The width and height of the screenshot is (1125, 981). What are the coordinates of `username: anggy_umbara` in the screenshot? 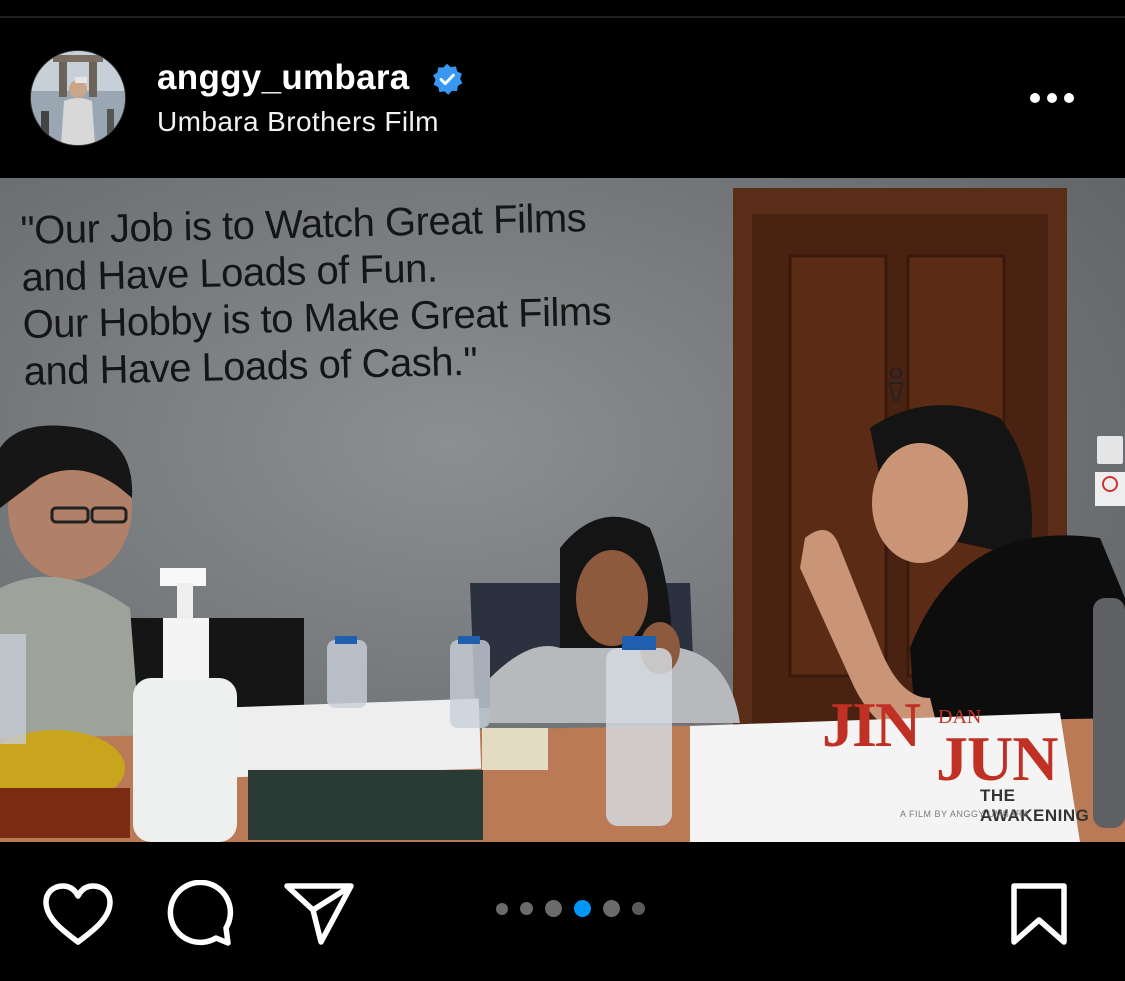 It's located at (283, 78).